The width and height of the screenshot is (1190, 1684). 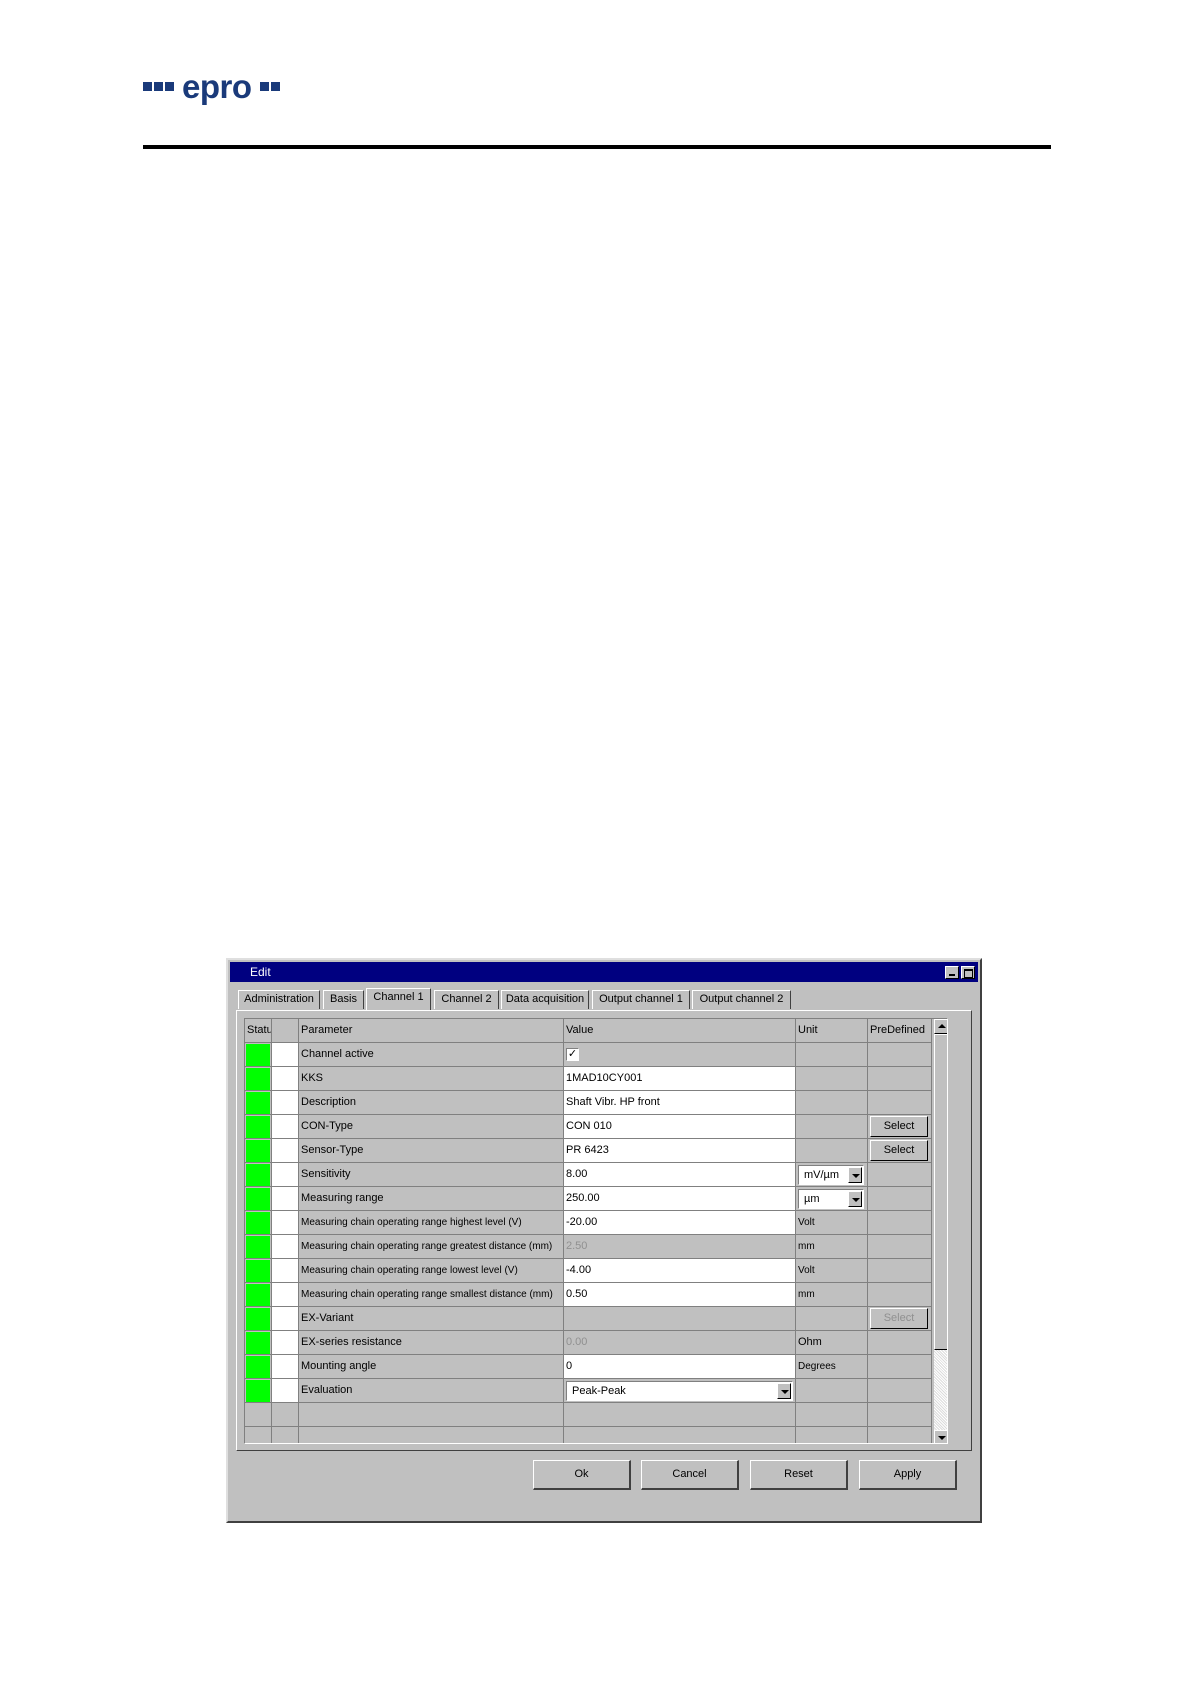 I want to click on title-bar: Edit, so click(x=604, y=972).